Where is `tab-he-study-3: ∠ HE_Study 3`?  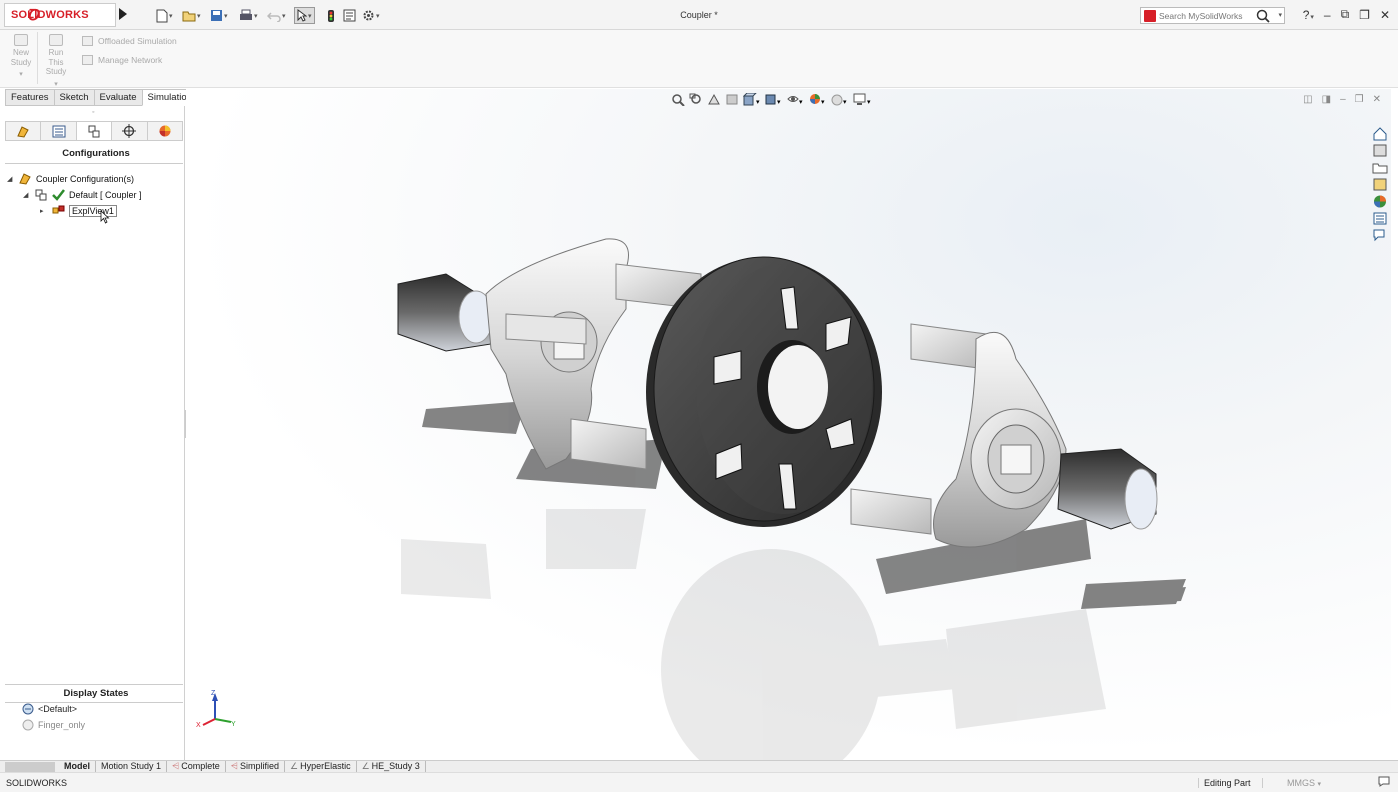 tab-he-study-3: ∠ HE_Study 3 is located at coordinates (391, 766).